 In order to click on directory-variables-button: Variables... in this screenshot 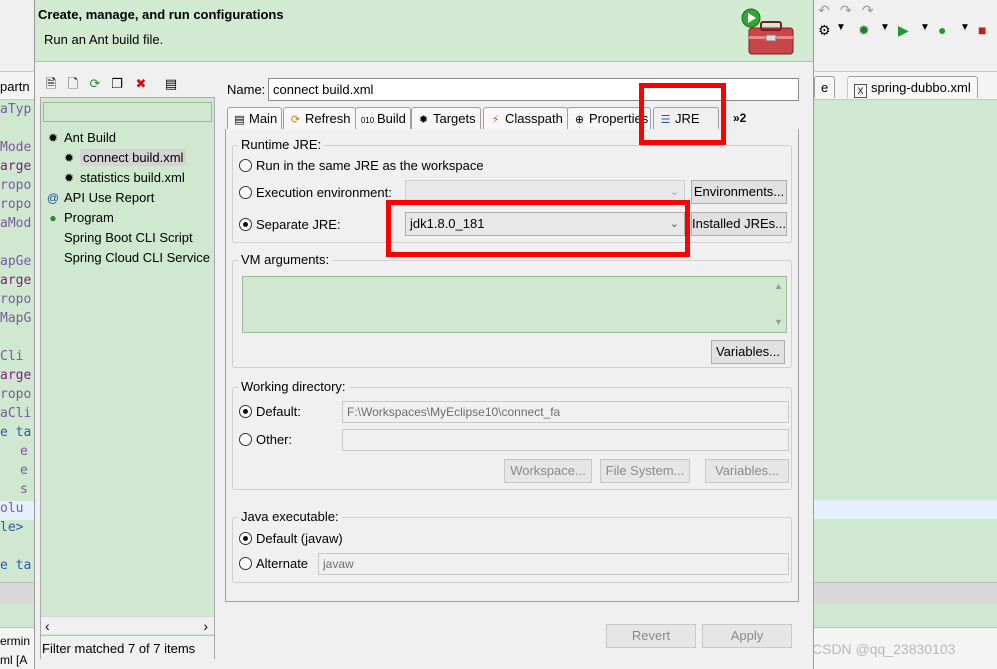, I will do `click(747, 471)`.